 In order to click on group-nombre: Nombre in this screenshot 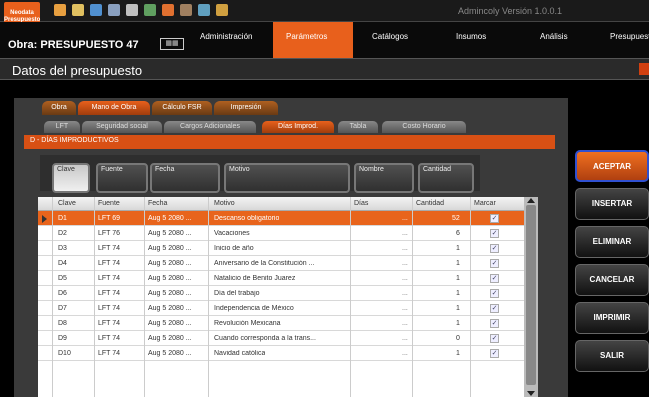, I will do `click(384, 178)`.